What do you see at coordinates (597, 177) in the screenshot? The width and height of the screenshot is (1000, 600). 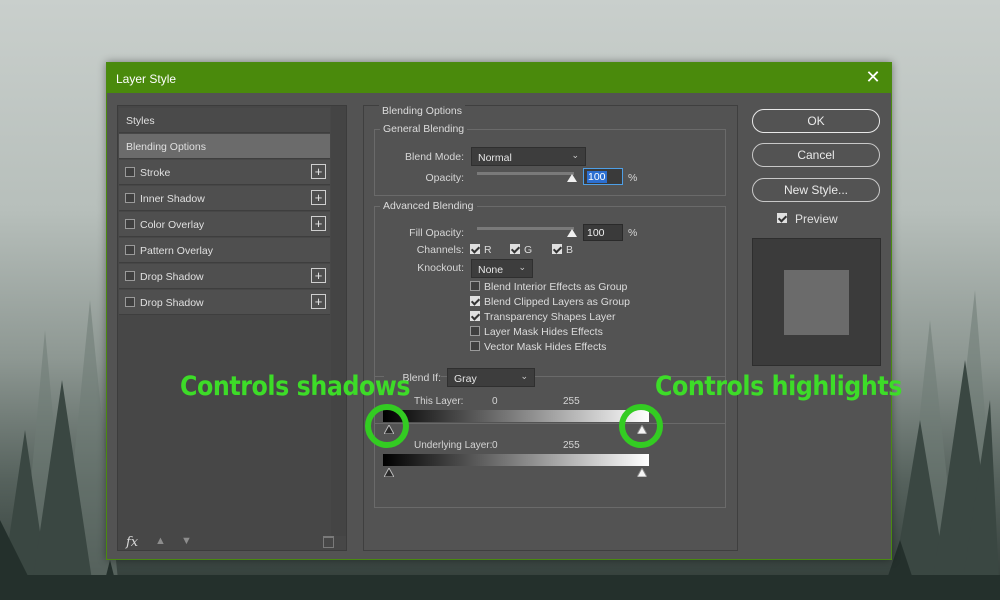 I see `opacity-value: 100` at bounding box center [597, 177].